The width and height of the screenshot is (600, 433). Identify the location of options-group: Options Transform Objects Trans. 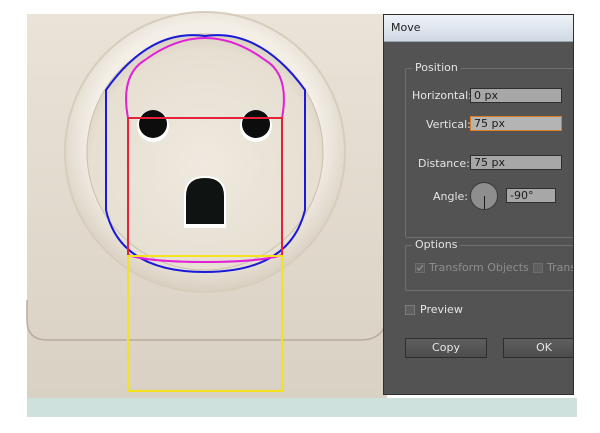
(489, 264).